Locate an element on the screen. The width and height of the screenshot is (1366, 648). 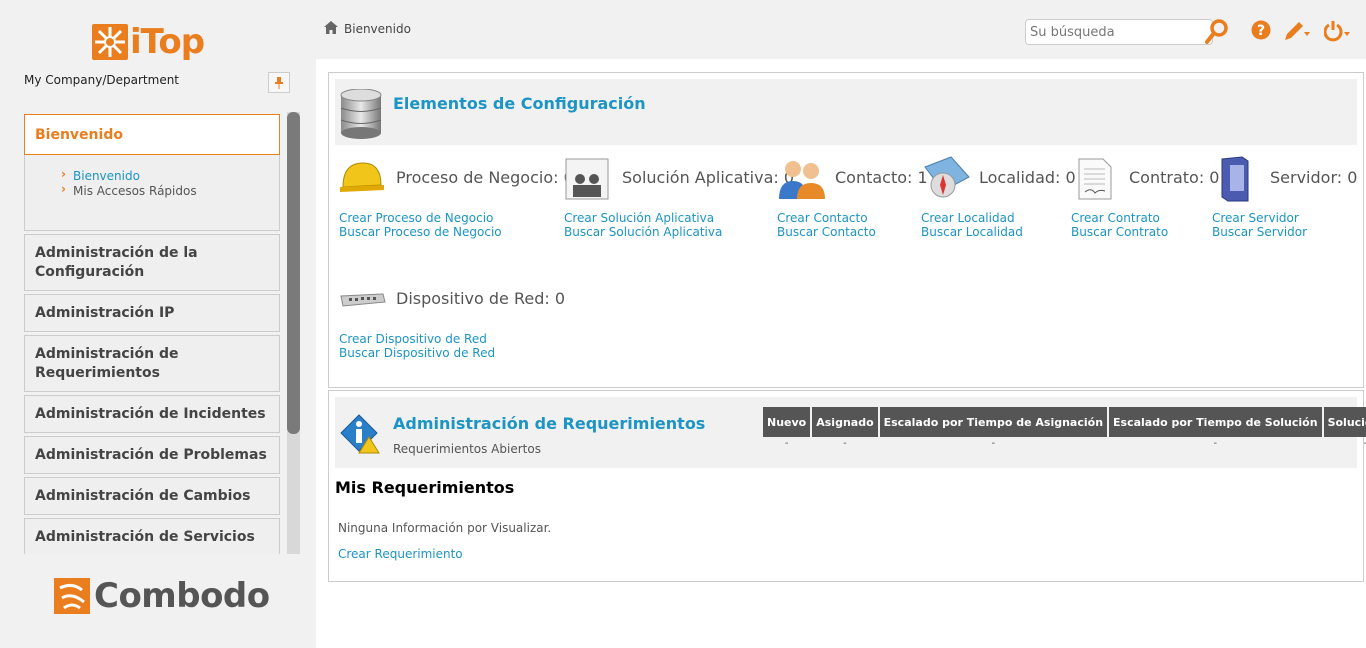
compass-map-icon is located at coordinates (946, 179).